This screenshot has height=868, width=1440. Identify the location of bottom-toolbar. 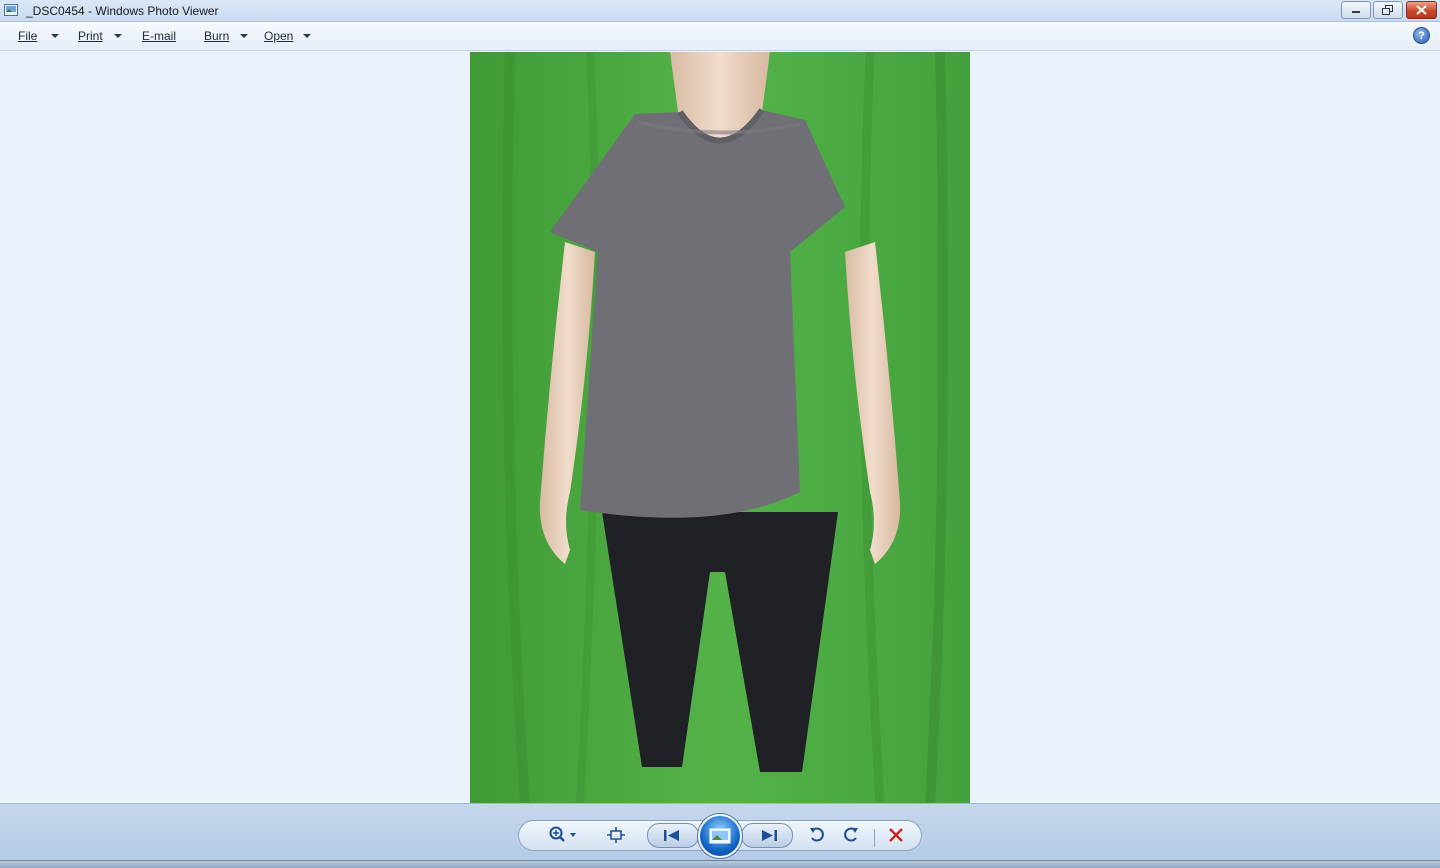
(720, 831).